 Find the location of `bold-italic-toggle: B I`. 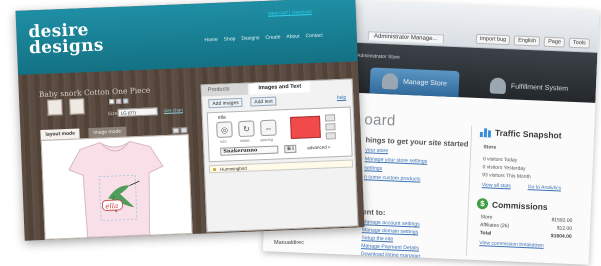

bold-italic-toggle: B I is located at coordinates (290, 149).